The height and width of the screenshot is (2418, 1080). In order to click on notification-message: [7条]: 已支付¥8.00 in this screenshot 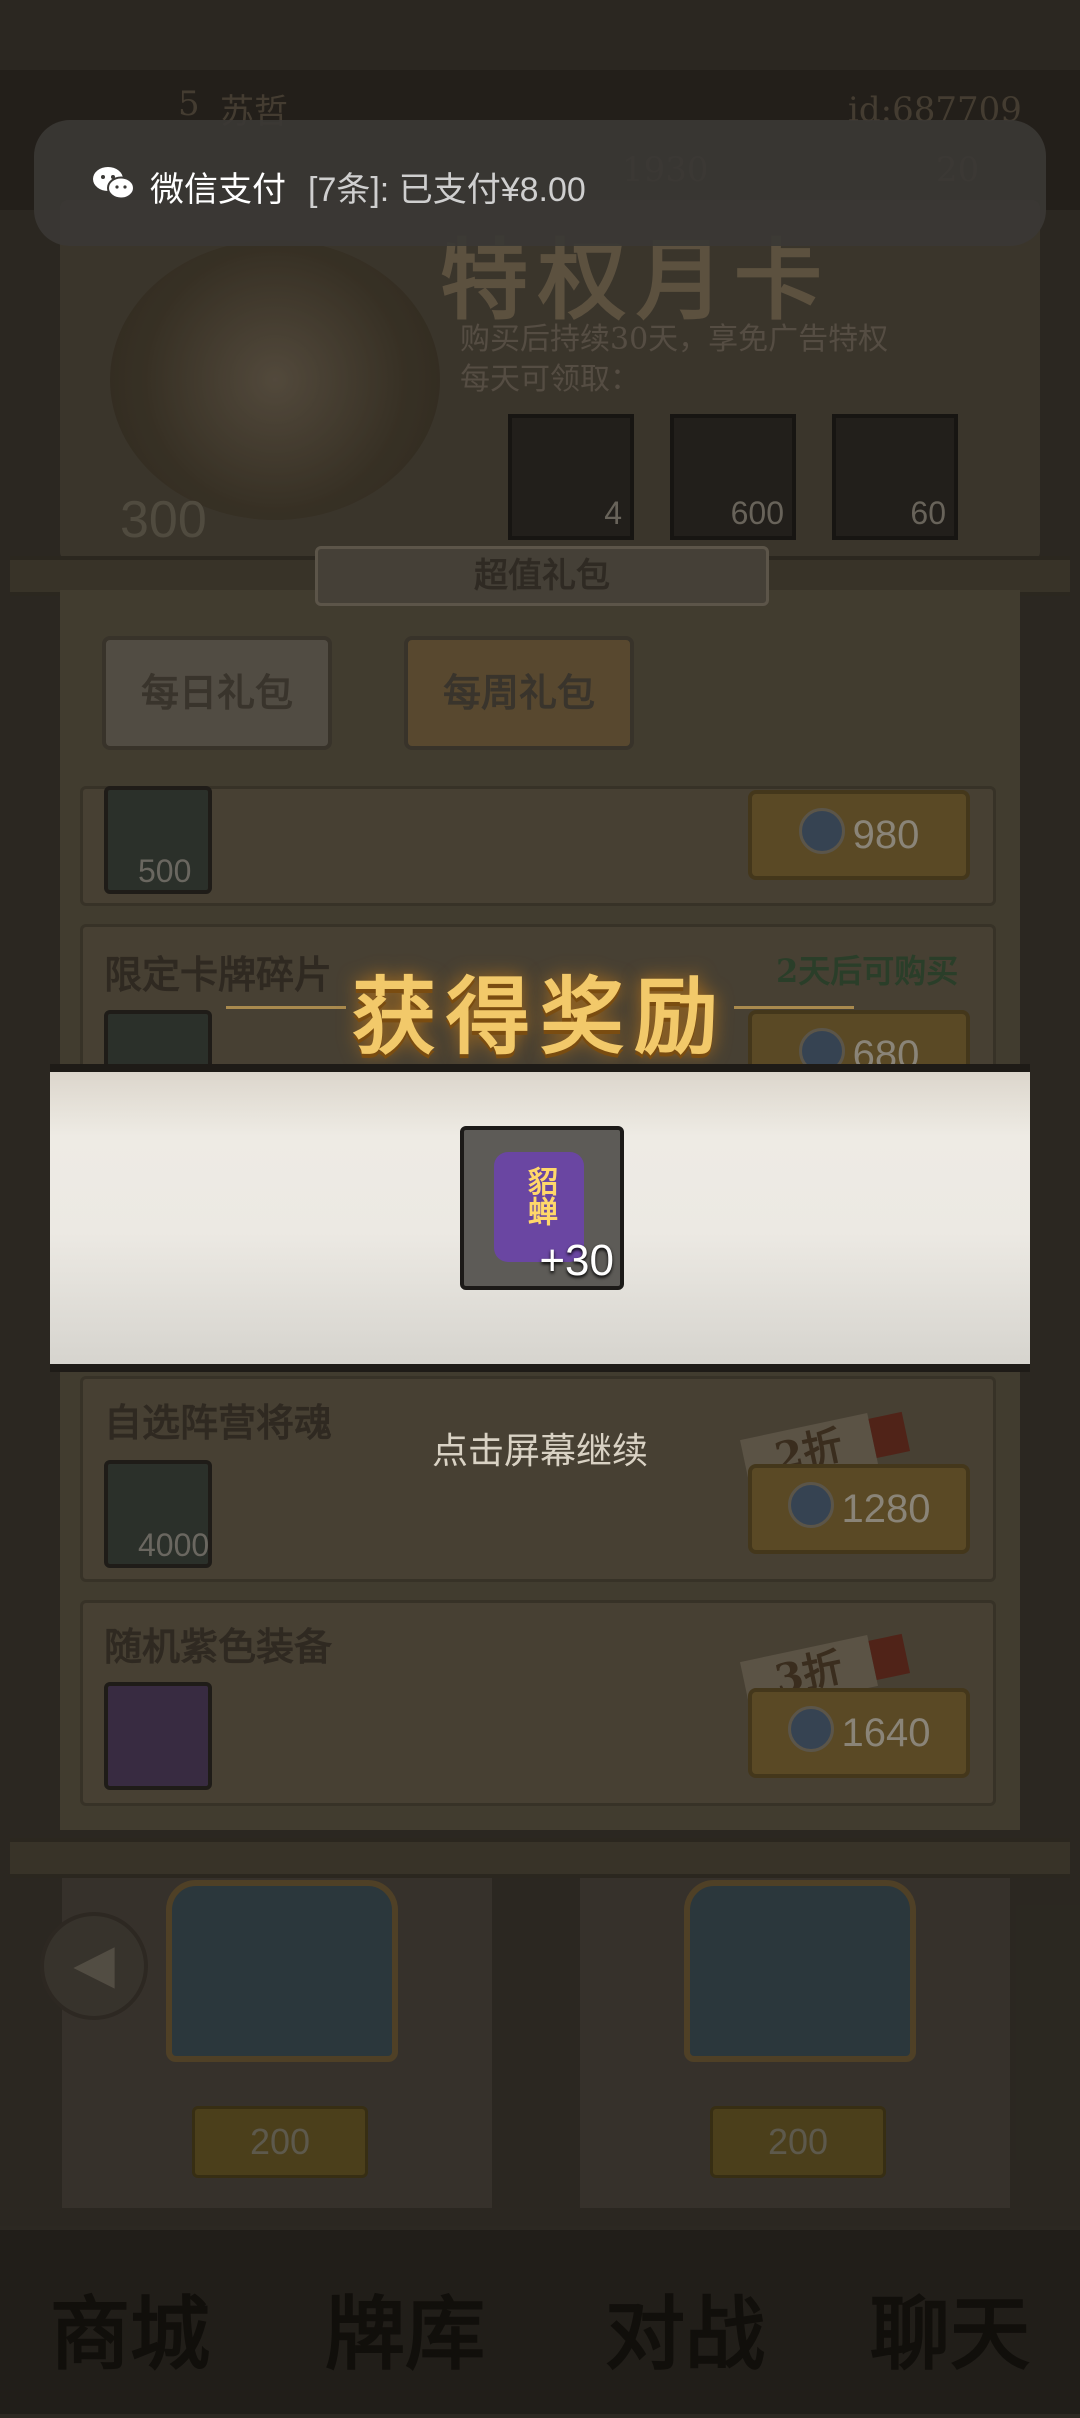, I will do `click(447, 190)`.